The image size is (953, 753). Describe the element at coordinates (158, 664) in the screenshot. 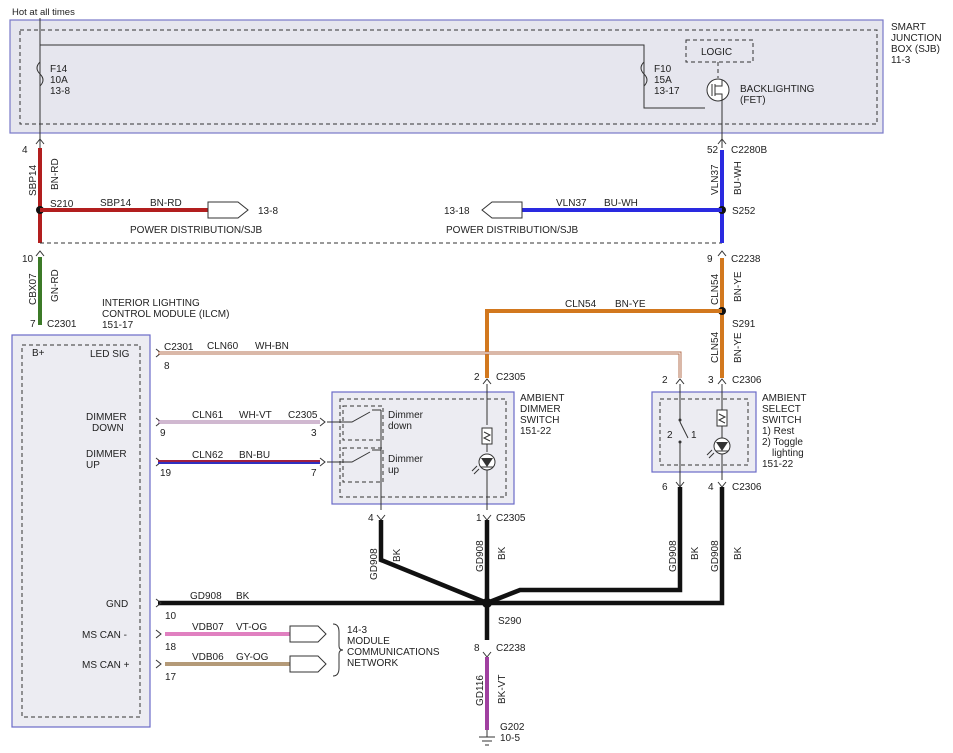

I see `pin-arrow-vdb06` at that location.